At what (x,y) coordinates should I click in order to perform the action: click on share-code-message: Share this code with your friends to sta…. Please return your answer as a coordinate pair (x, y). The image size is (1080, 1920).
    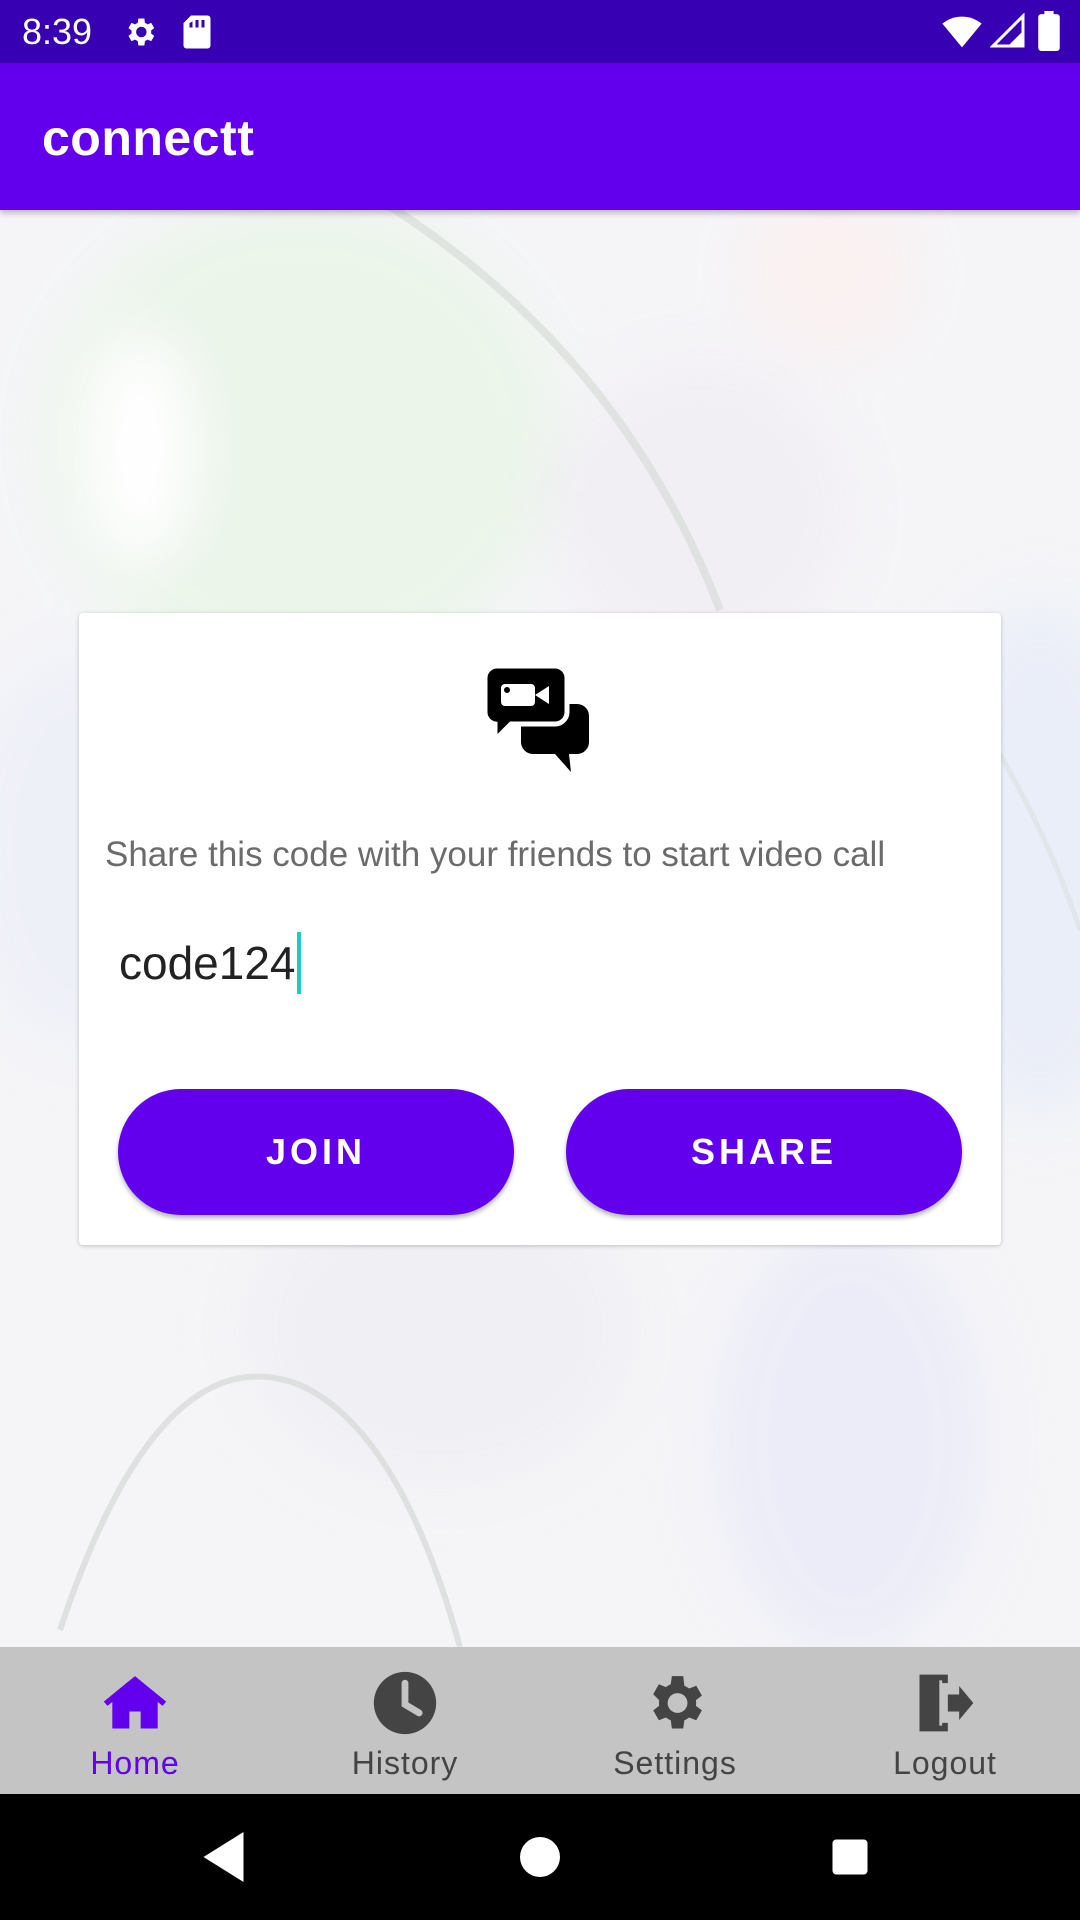
    Looking at the image, I should click on (495, 854).